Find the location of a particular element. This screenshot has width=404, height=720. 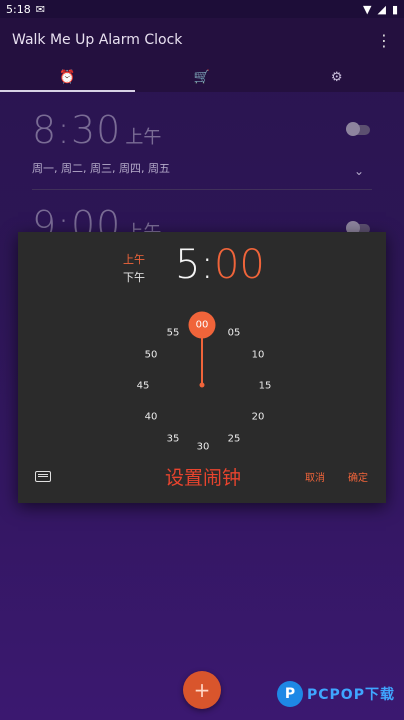

tab-store: 🛒 is located at coordinates (202, 77).